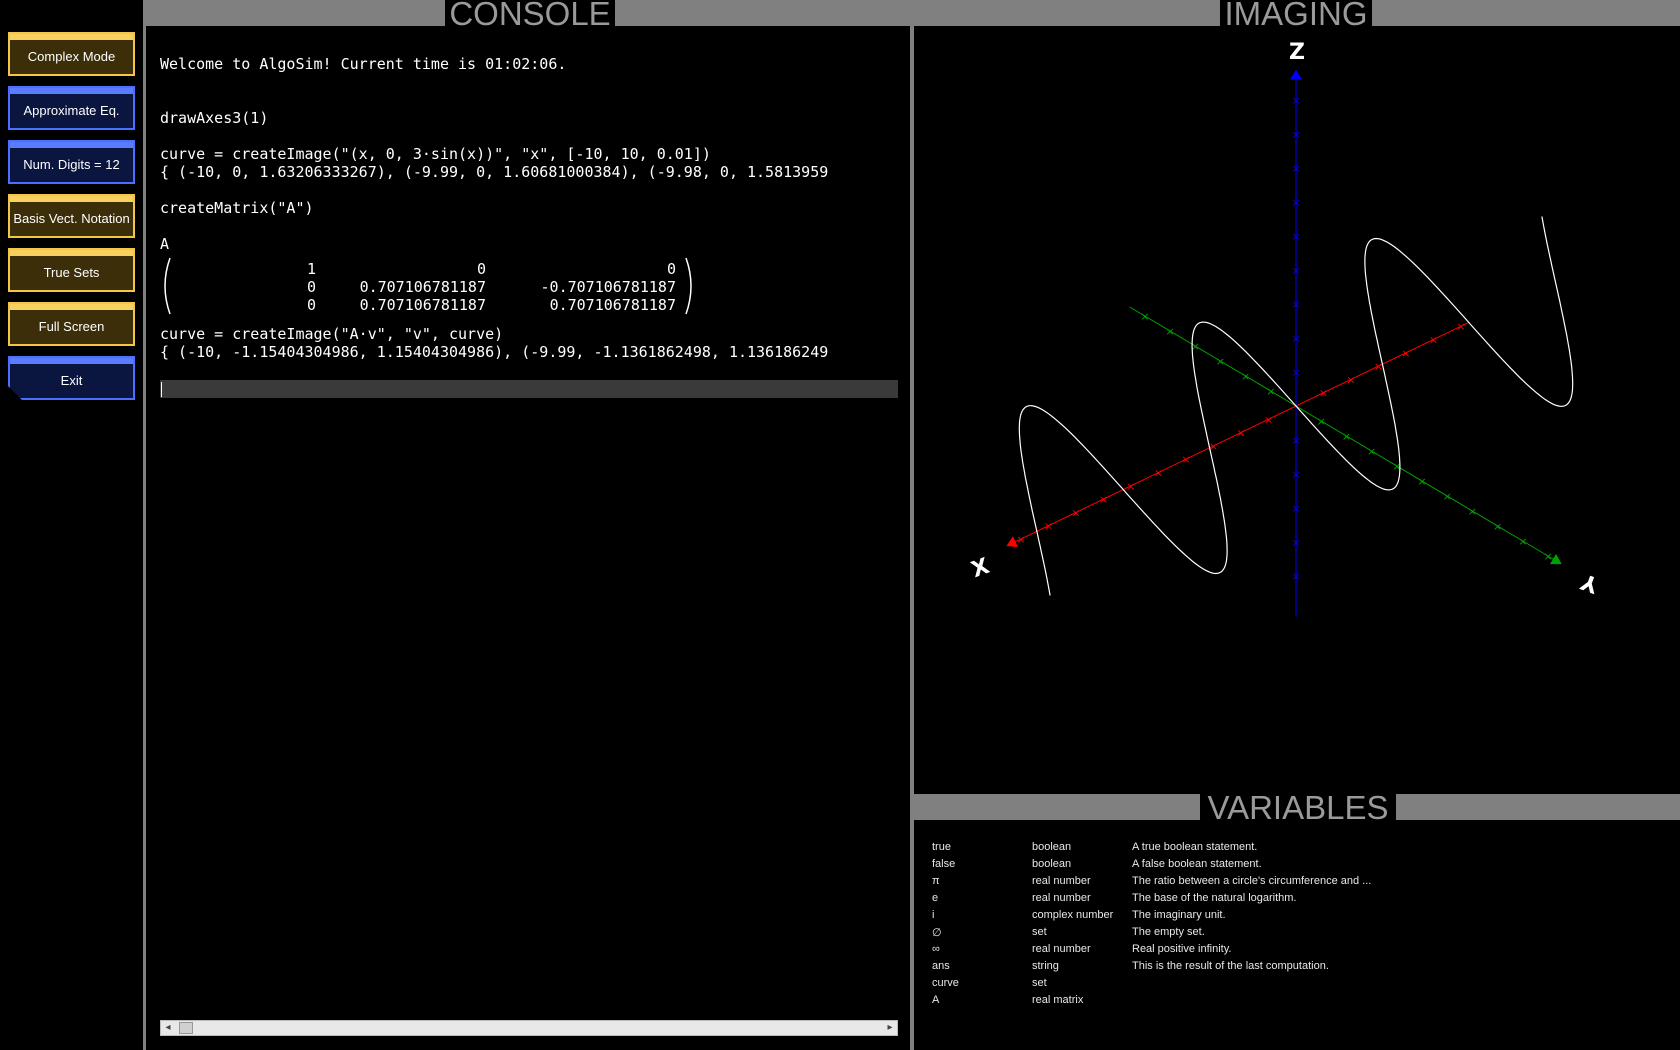 Image resolution: width=1680 pixels, height=1050 pixels. I want to click on matrix-row: 0 0.707106781187 -0.707106781187, so click(428, 287).